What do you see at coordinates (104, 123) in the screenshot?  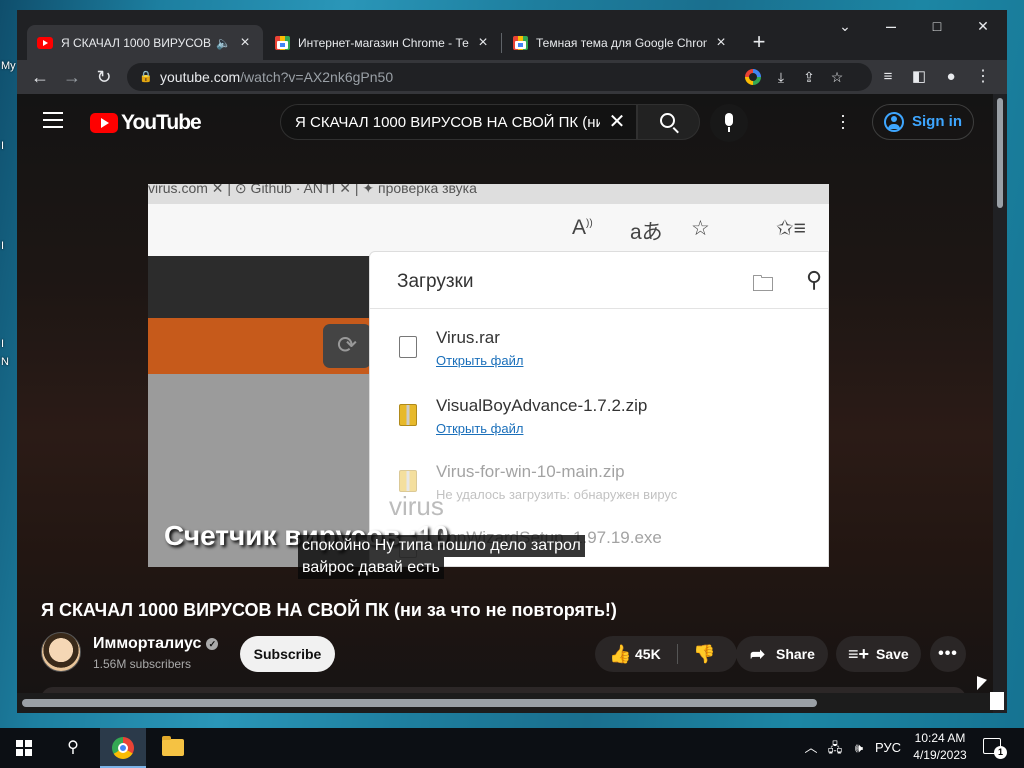 I see `youtube-play-icon` at bounding box center [104, 123].